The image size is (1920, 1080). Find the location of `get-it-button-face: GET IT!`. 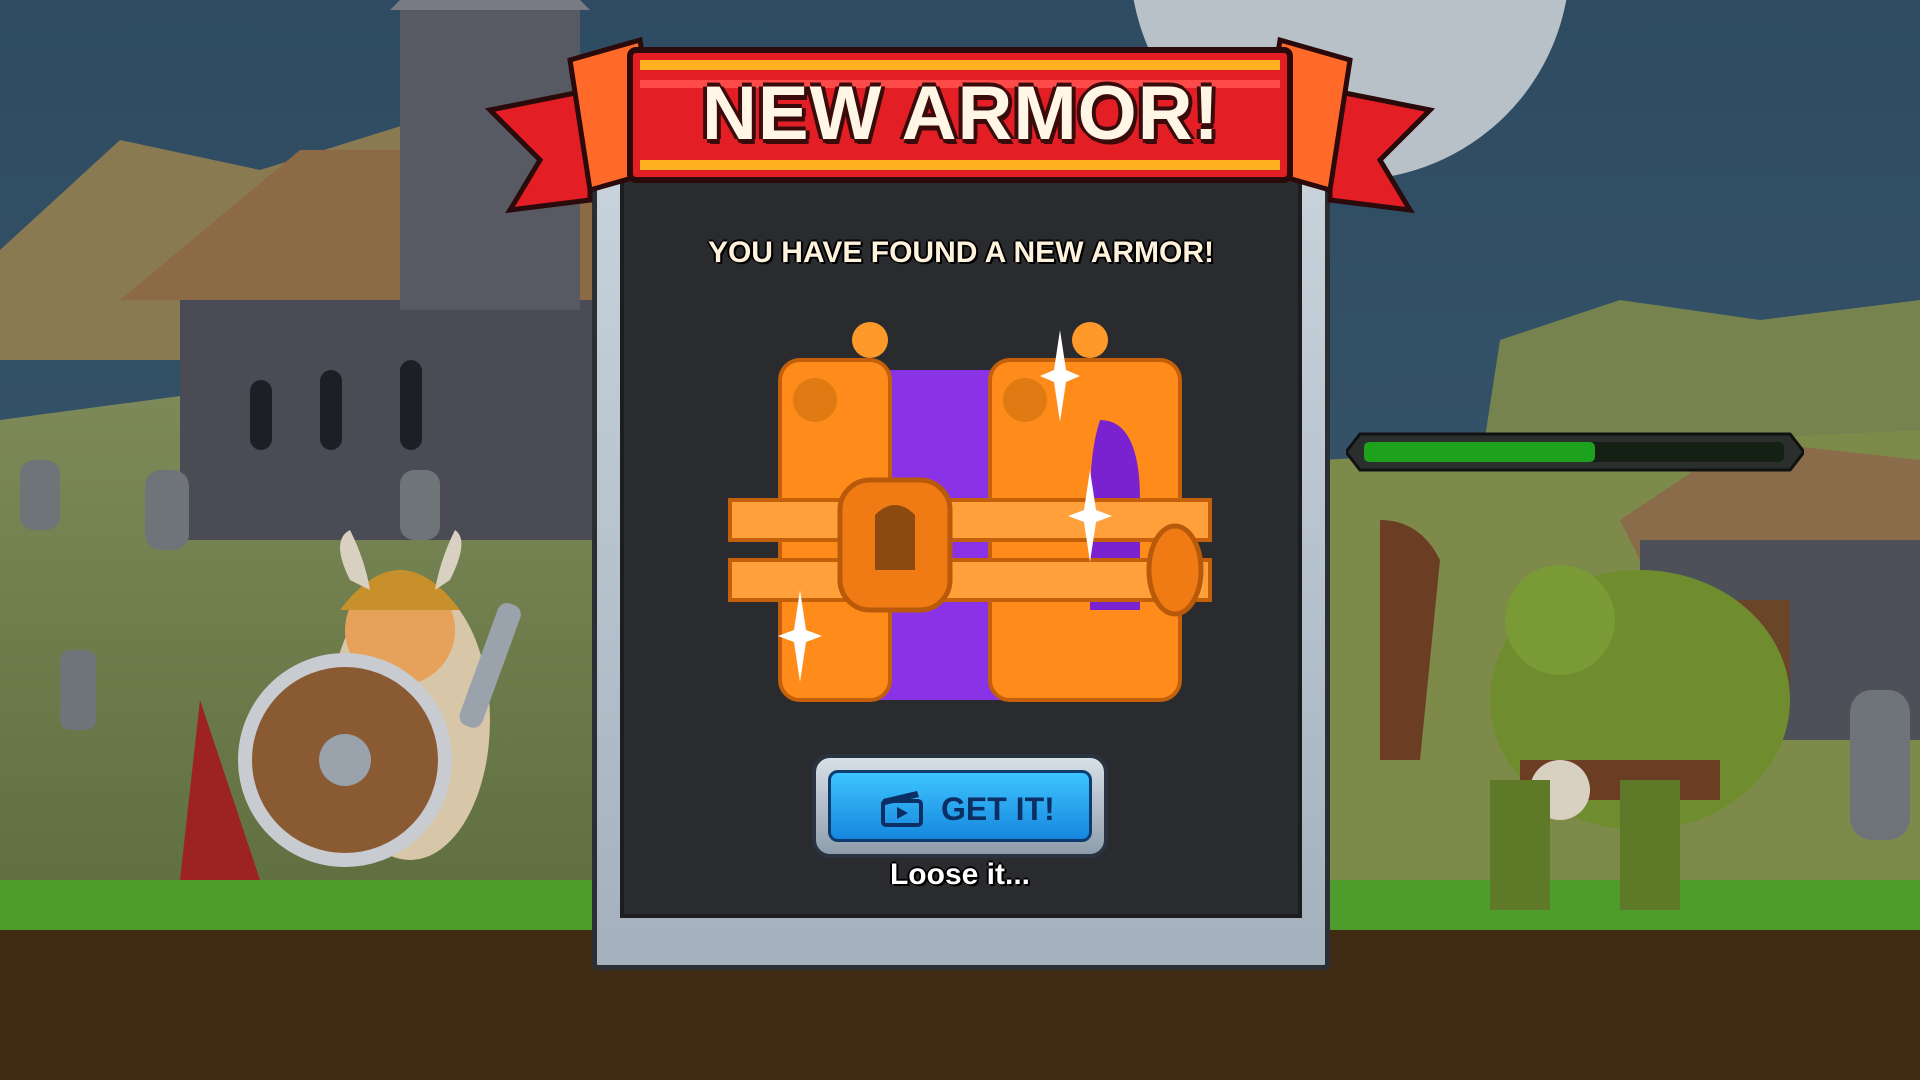

get-it-button-face: GET IT! is located at coordinates (960, 806).